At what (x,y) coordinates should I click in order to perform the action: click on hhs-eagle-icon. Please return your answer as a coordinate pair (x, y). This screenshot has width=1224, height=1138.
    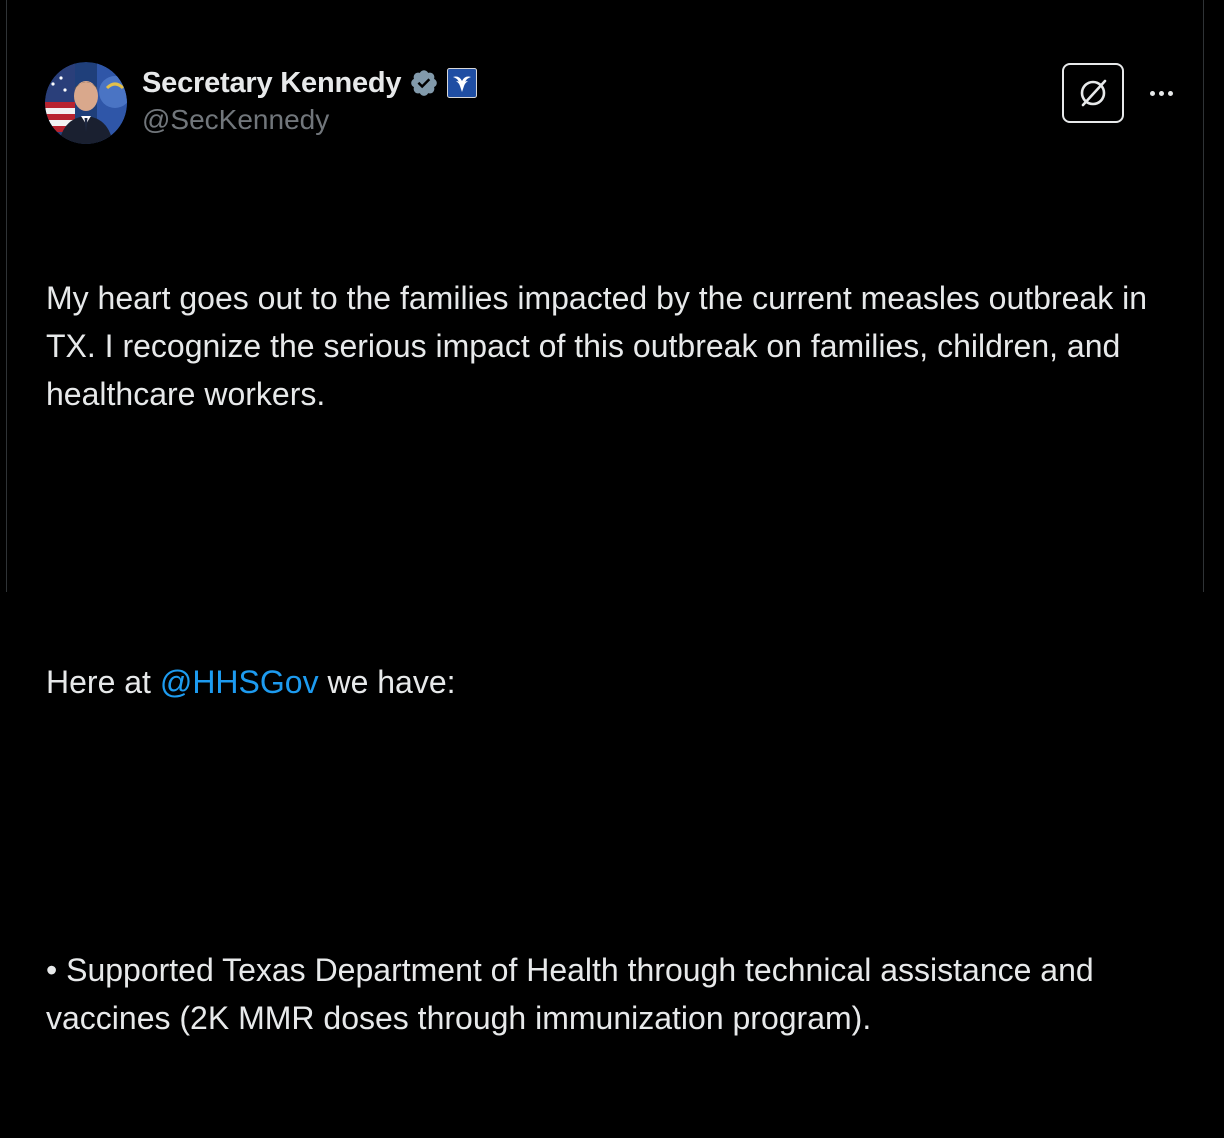
    Looking at the image, I should click on (462, 83).